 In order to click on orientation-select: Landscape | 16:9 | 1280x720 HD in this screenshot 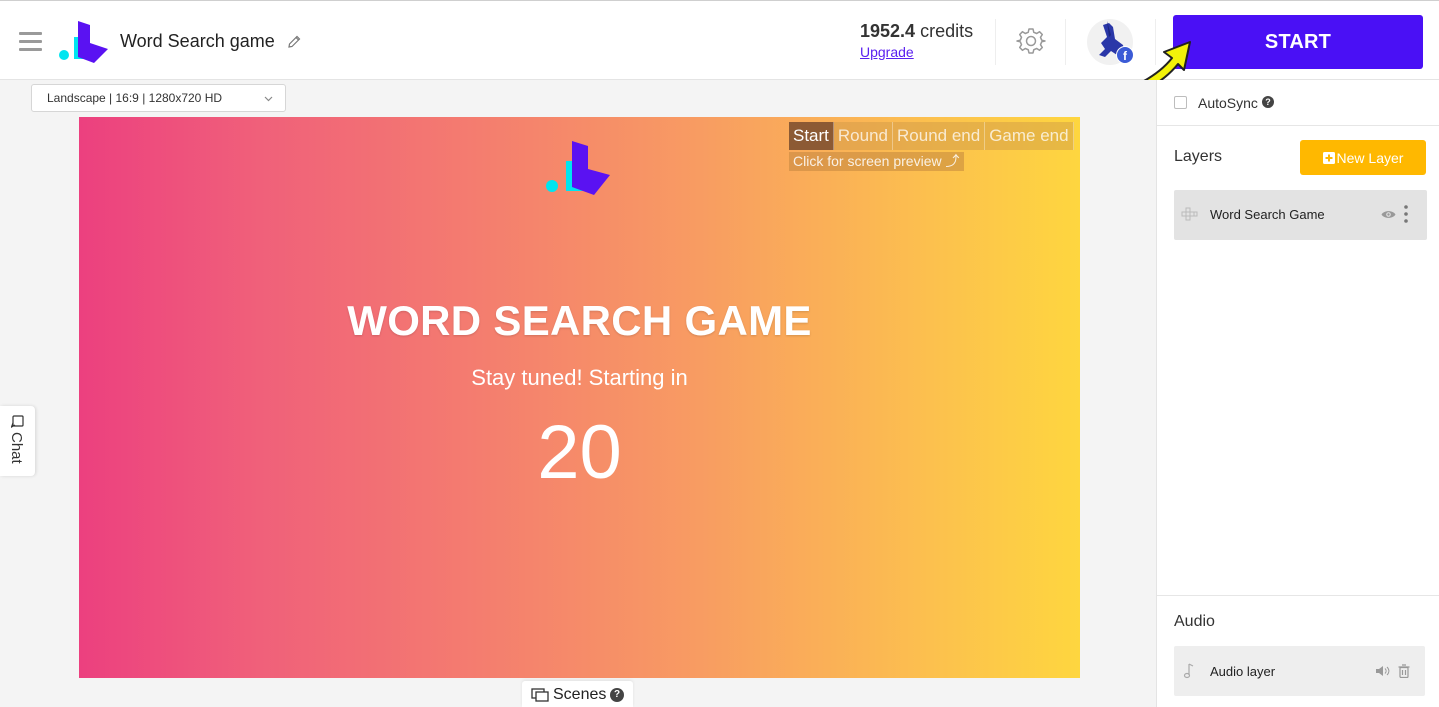, I will do `click(158, 98)`.